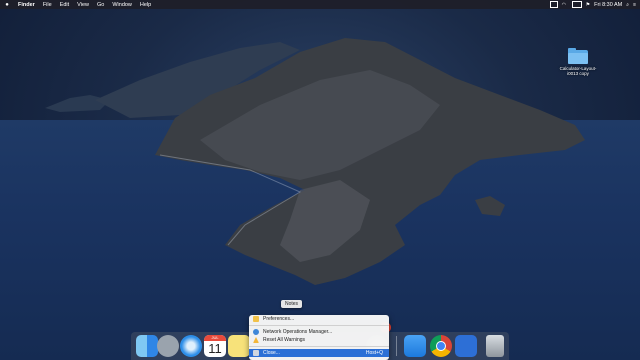 This screenshot has height=360, width=640. What do you see at coordinates (147, 346) in the screenshot?
I see `finder-dock-icon` at bounding box center [147, 346].